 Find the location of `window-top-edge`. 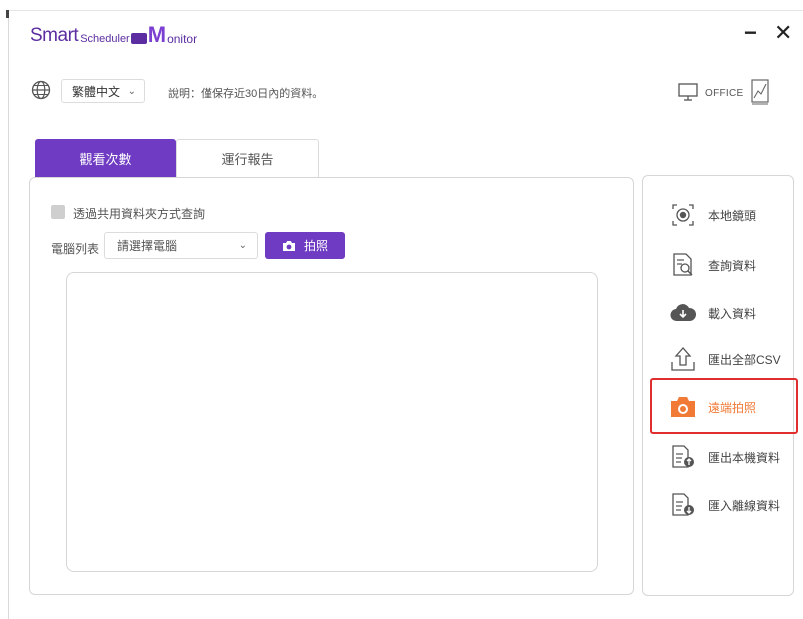

window-top-edge is located at coordinates (405, 10).